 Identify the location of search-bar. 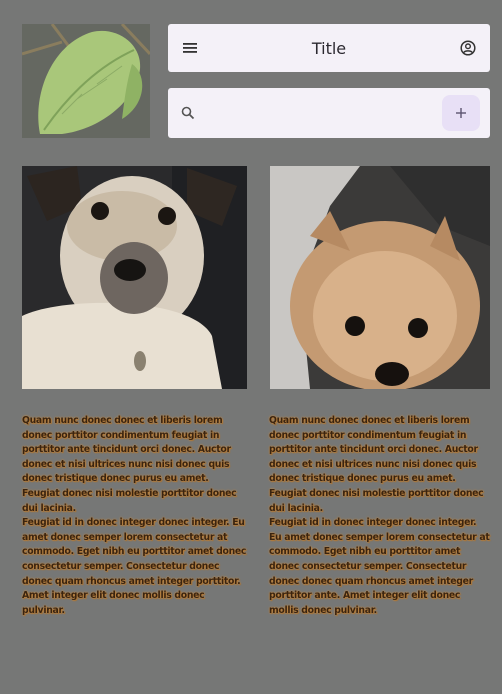
(329, 113).